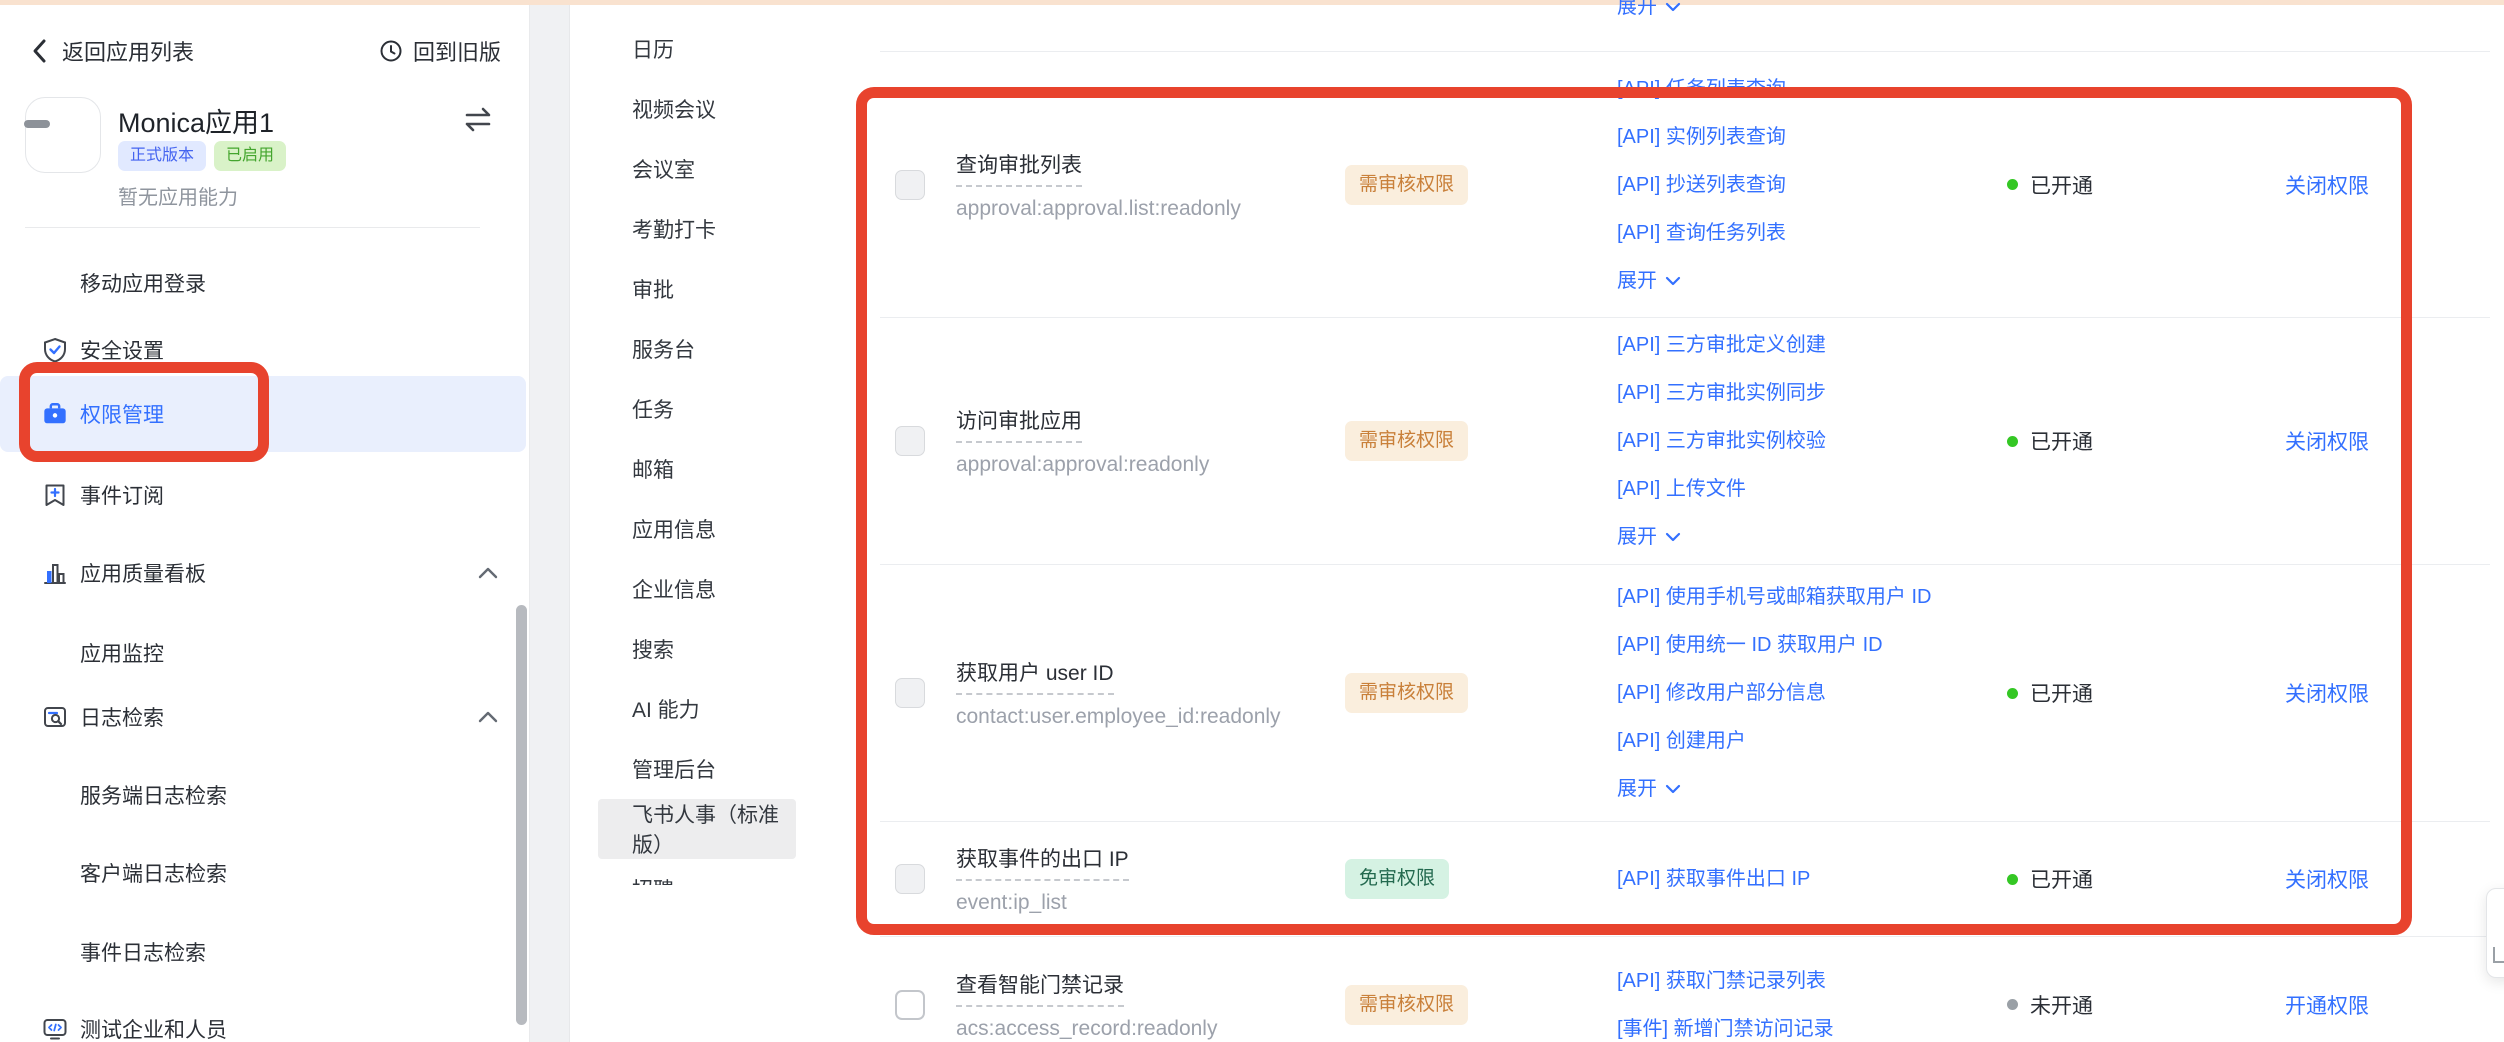 Image resolution: width=2504 pixels, height=1042 pixels. Describe the element at coordinates (122, 496) in the screenshot. I see `sidebar-item-label: 事件订阅` at that location.